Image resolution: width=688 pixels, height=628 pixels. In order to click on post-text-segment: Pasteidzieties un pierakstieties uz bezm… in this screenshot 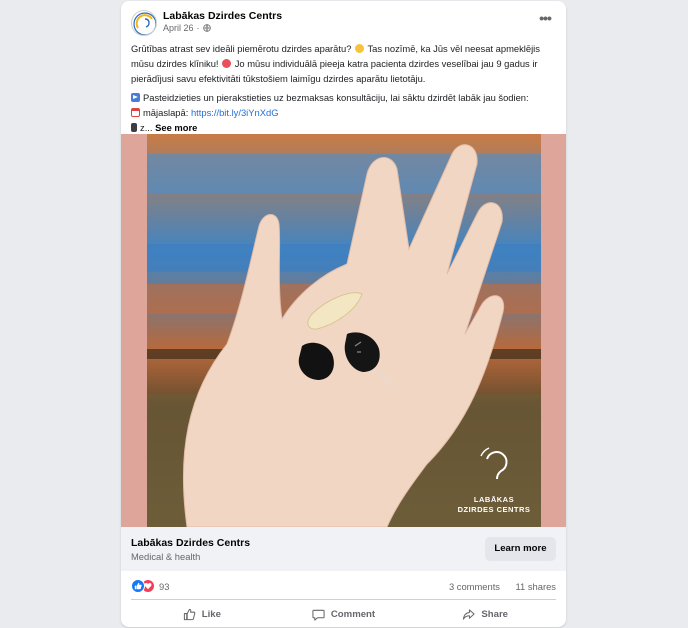, I will do `click(336, 97)`.